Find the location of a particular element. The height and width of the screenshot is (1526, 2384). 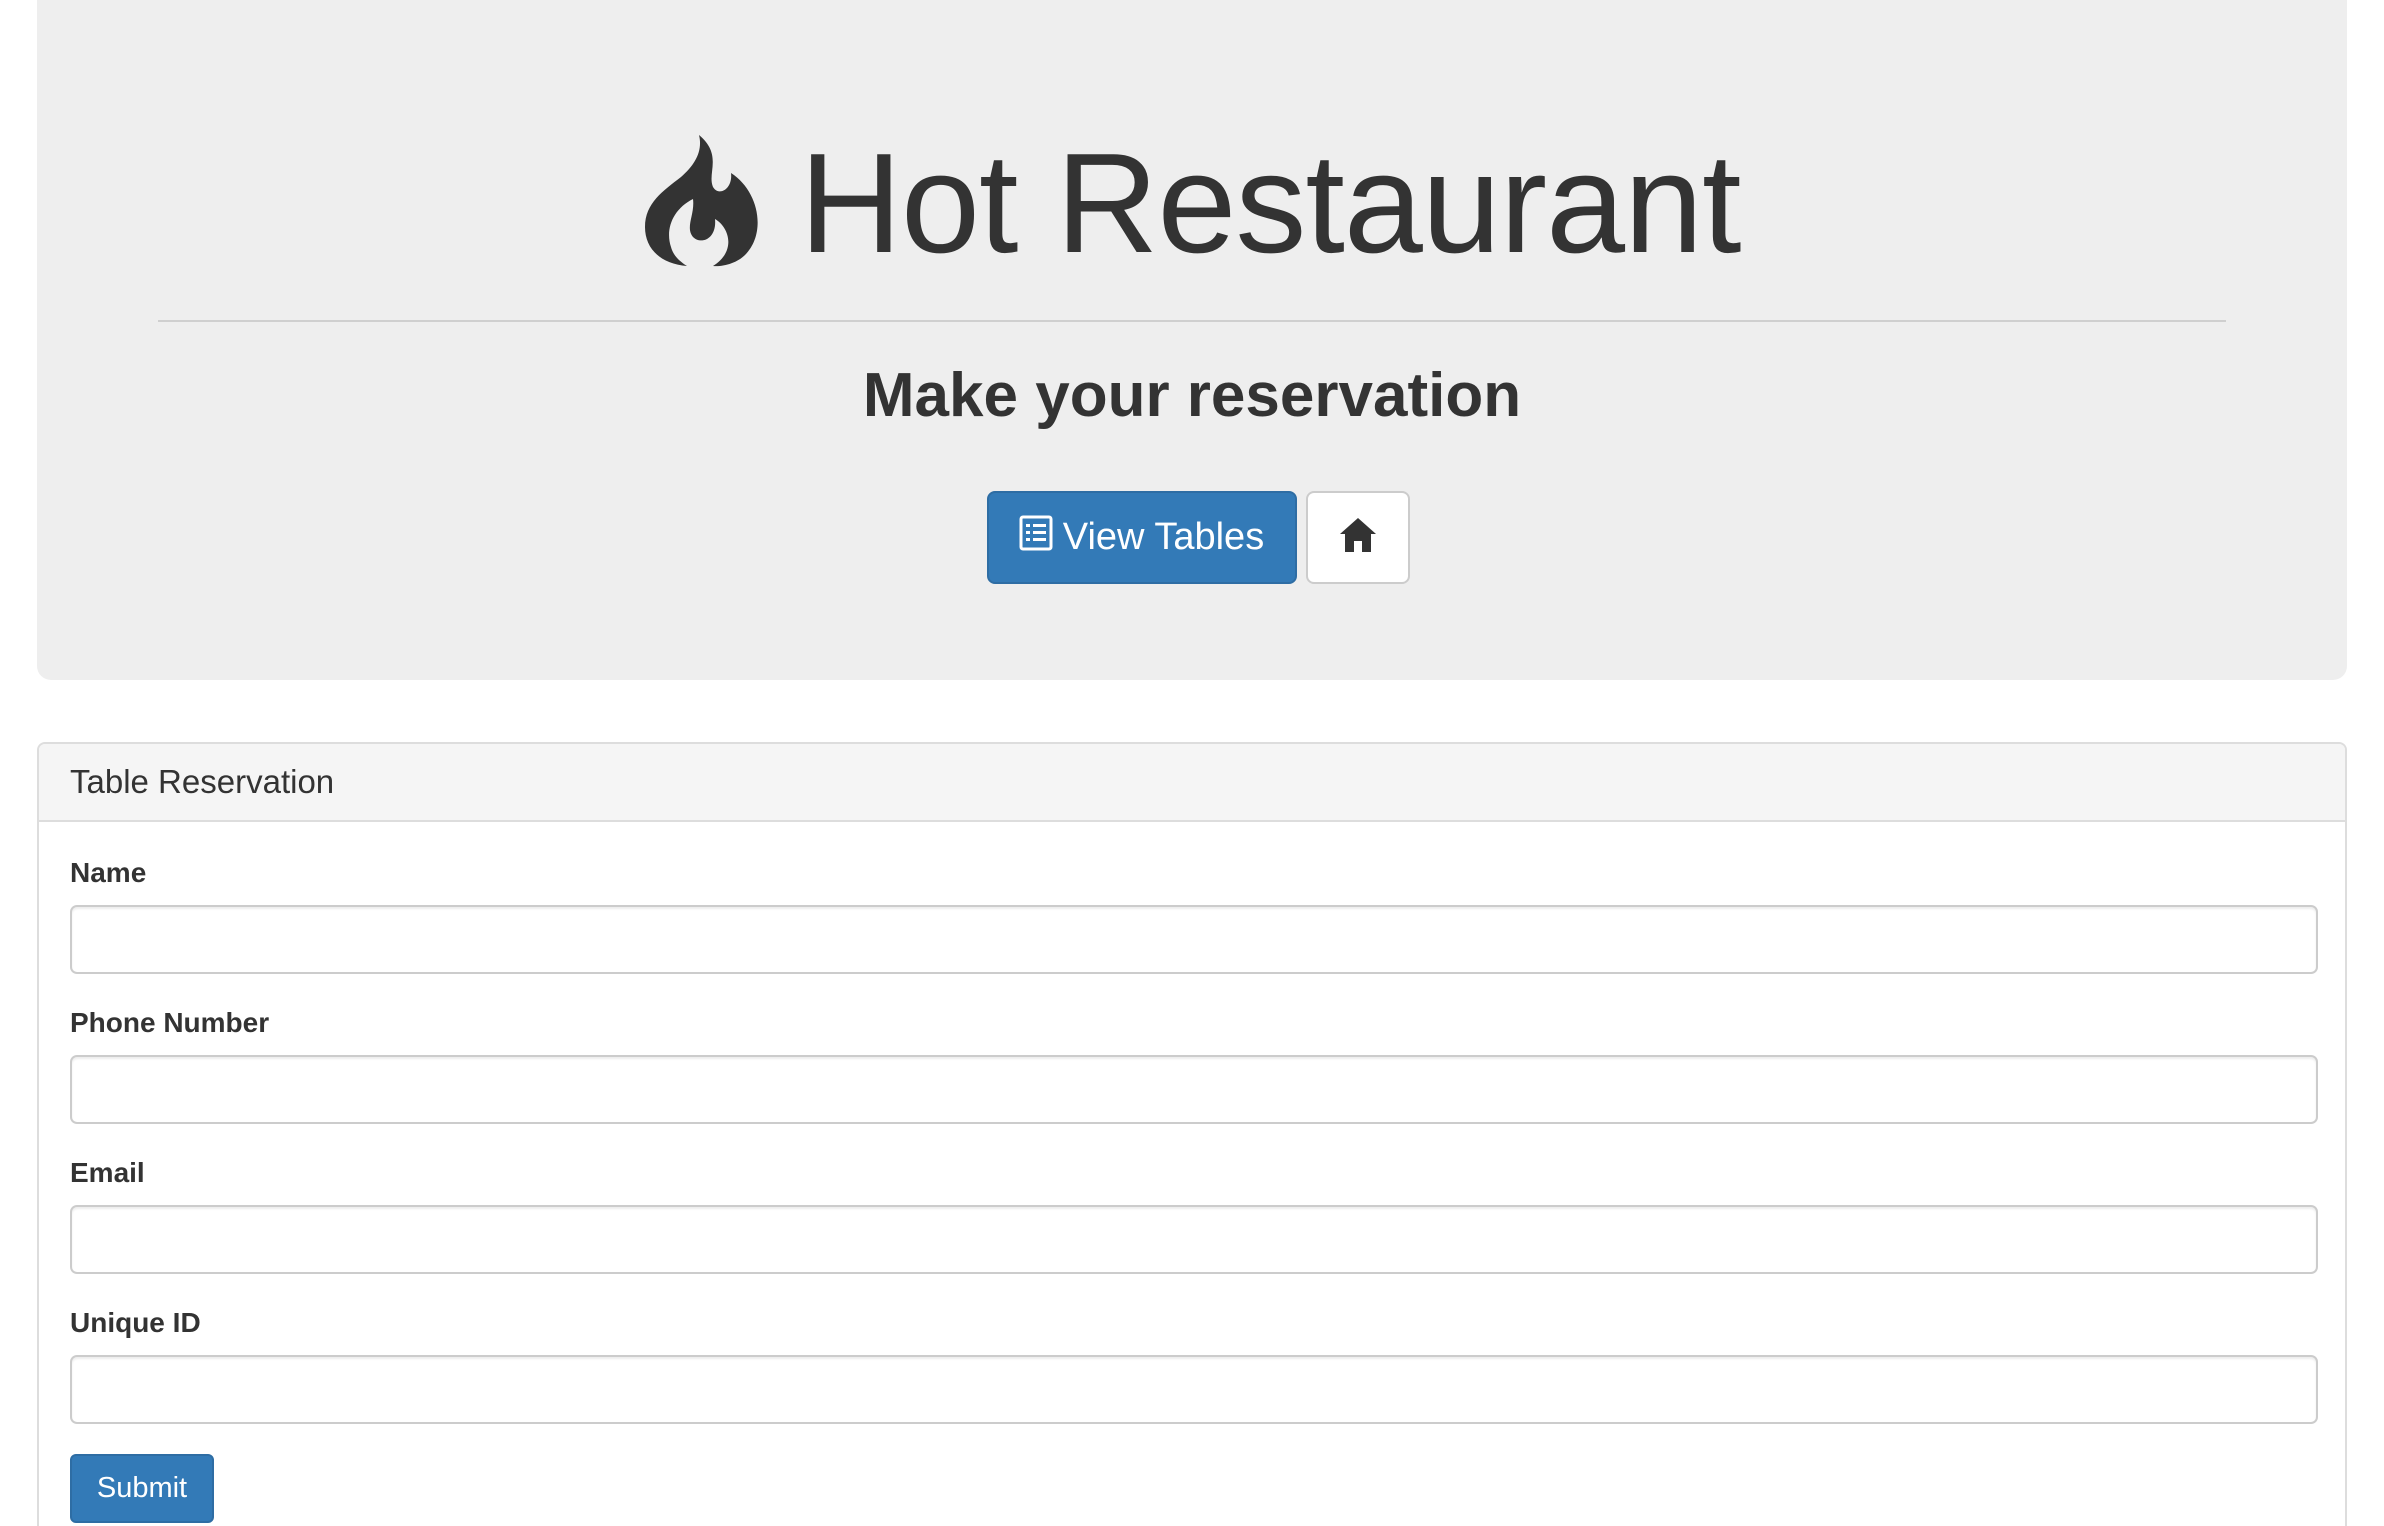

view-tables-label: View Tables is located at coordinates (1163, 537).